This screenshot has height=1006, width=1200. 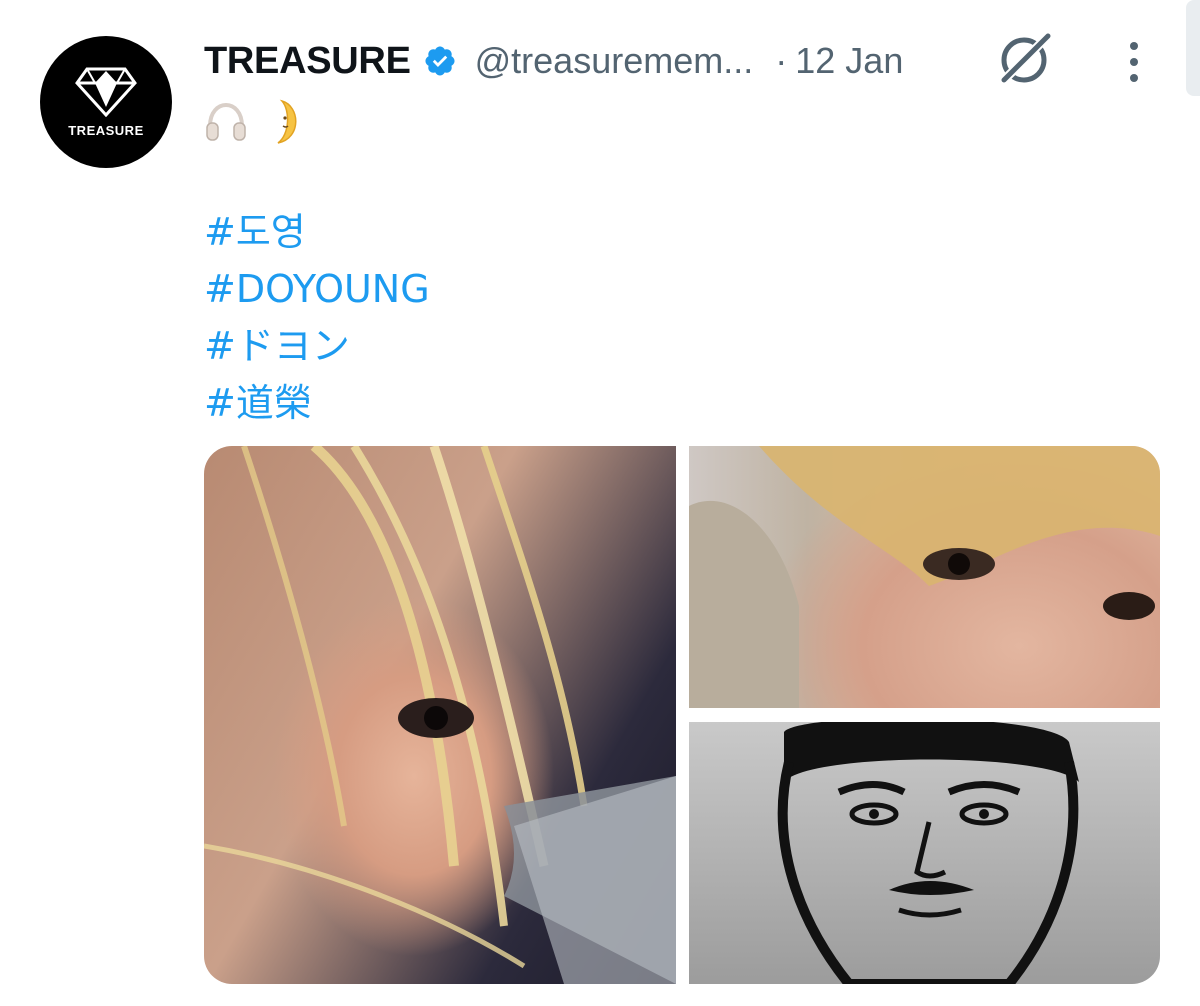 What do you see at coordinates (440, 61) in the screenshot?
I see `verified-badge-icon` at bounding box center [440, 61].